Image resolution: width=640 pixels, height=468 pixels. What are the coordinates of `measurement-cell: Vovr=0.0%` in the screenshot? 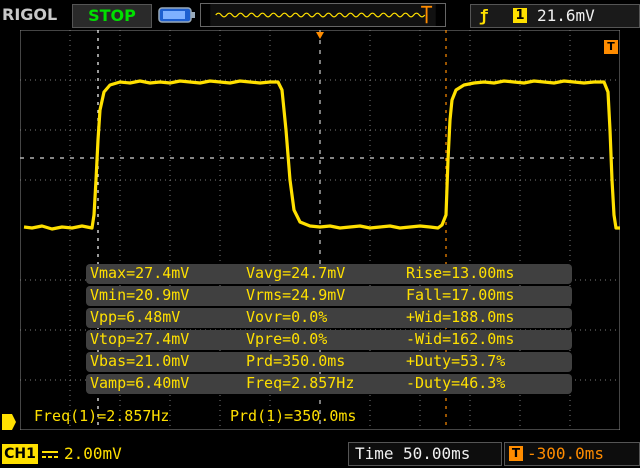 It's located at (287, 317).